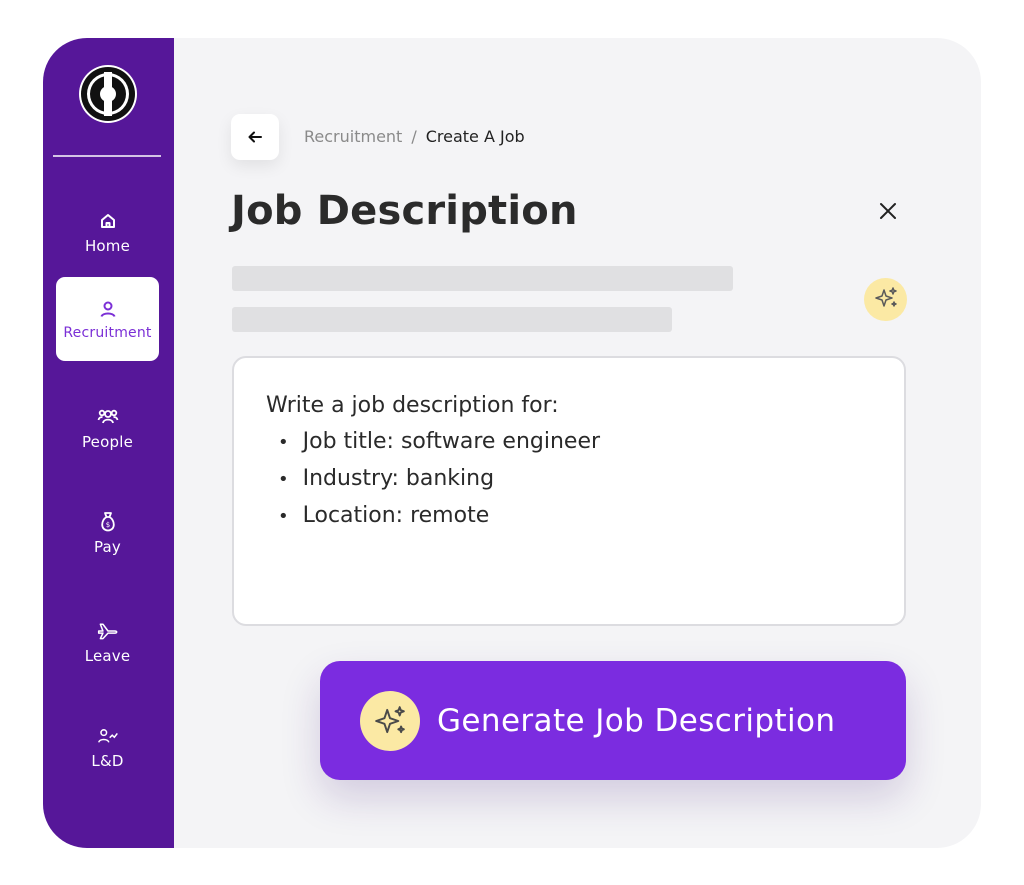  I want to click on generate-button-label: Generate Job Description, so click(636, 720).